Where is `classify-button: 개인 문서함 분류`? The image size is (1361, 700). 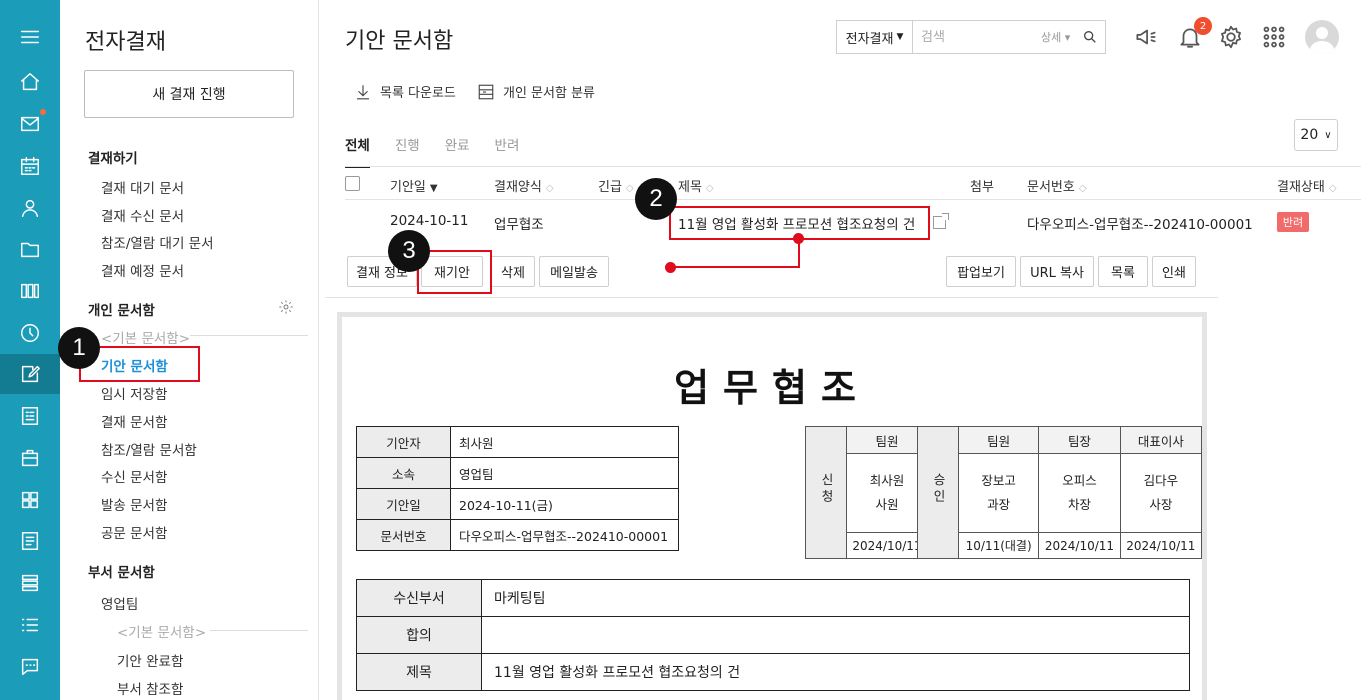
classify-button: 개인 문서함 분류 is located at coordinates (536, 91).